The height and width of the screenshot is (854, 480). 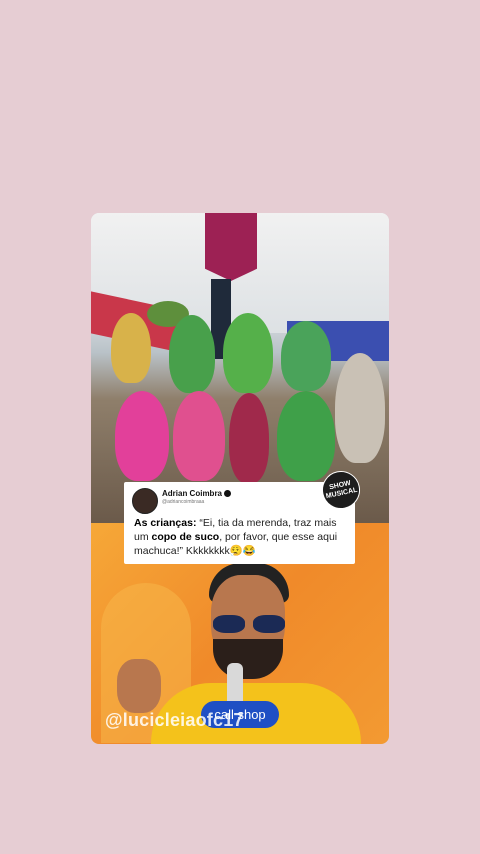 I want to click on author-name: Adrian Coimbra, so click(x=192, y=493).